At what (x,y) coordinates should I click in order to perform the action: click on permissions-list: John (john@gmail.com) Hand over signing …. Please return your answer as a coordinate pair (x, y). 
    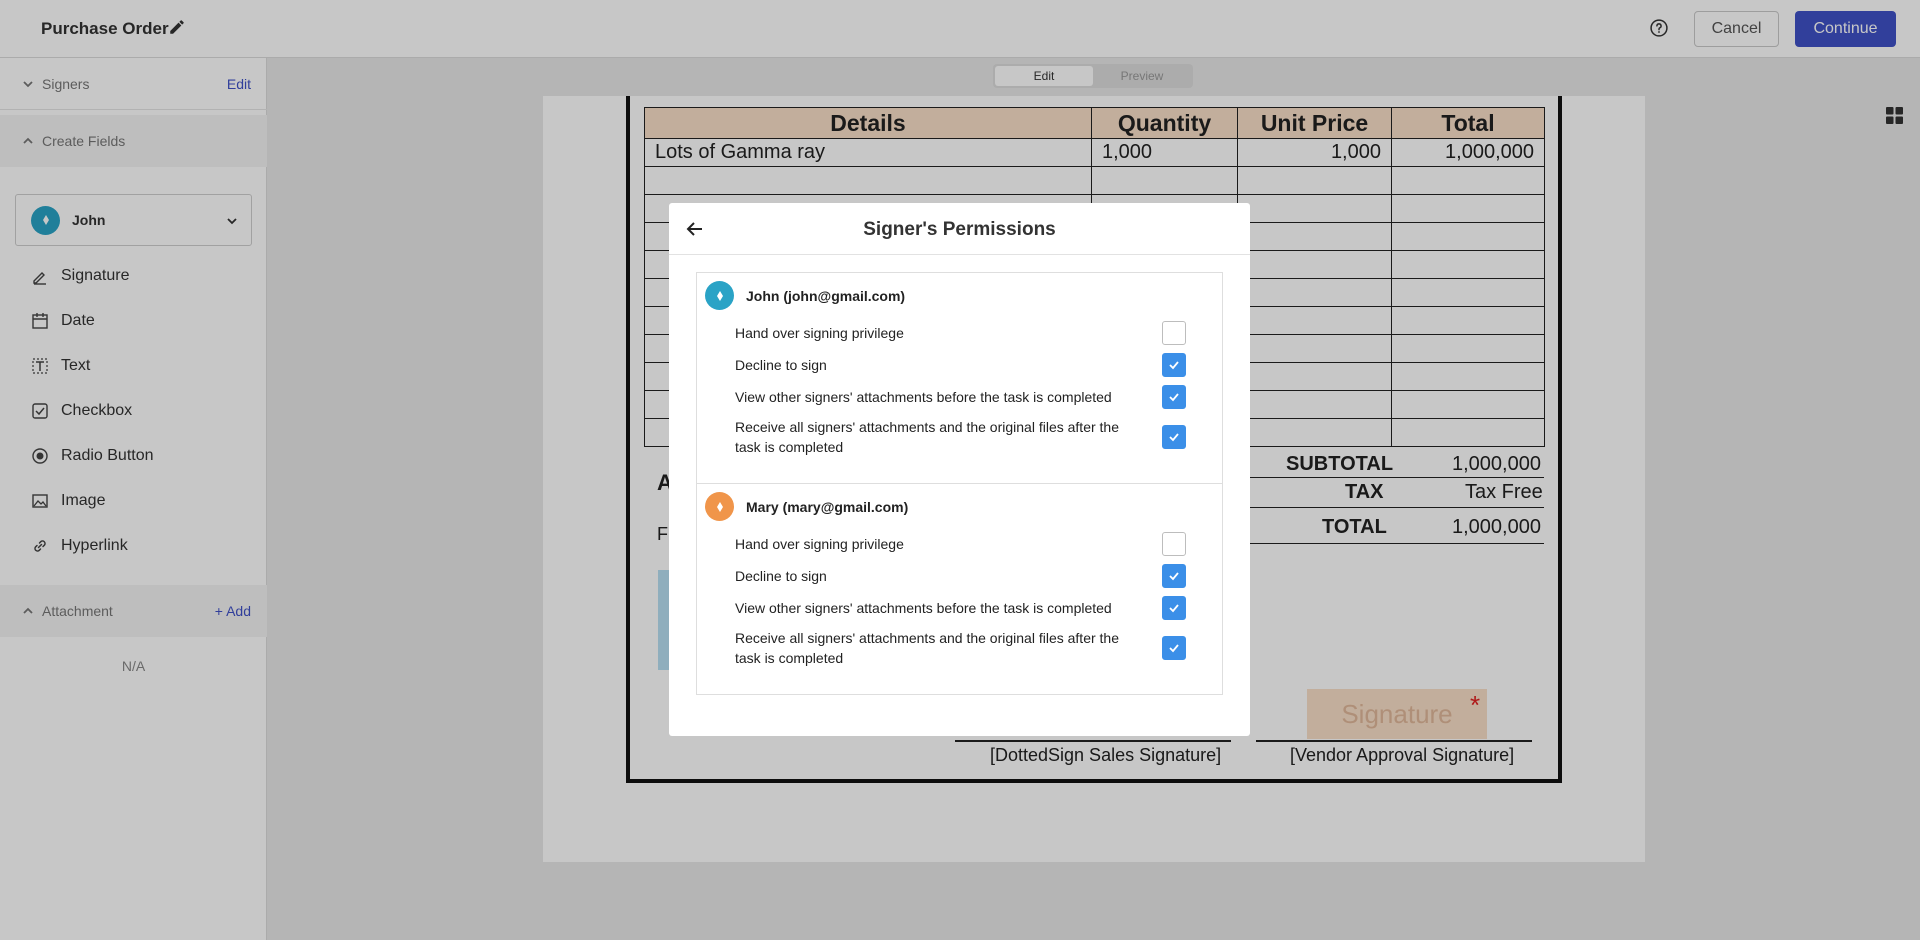
    Looking at the image, I should click on (959, 483).